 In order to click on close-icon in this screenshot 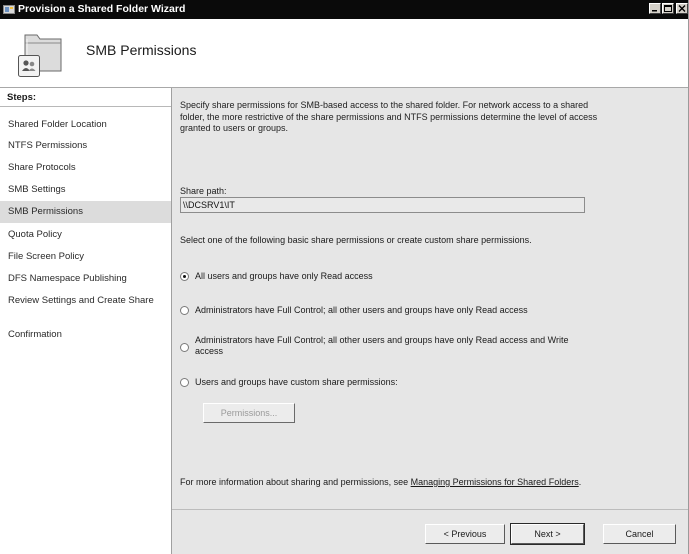, I will do `click(682, 8)`.